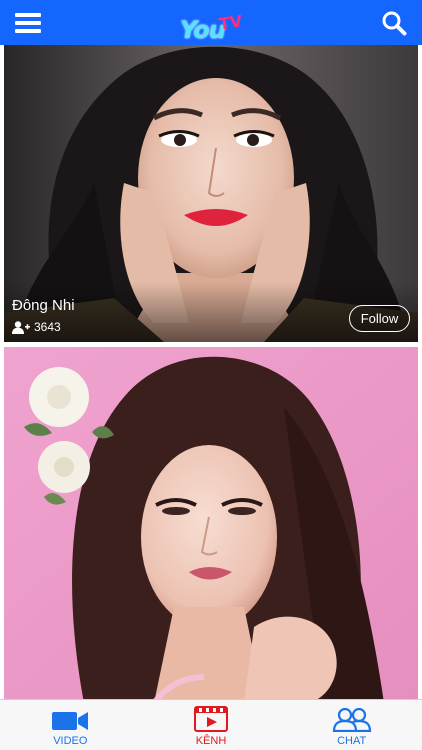 The width and height of the screenshot is (422, 750). I want to click on add-user-icon, so click(21, 327).